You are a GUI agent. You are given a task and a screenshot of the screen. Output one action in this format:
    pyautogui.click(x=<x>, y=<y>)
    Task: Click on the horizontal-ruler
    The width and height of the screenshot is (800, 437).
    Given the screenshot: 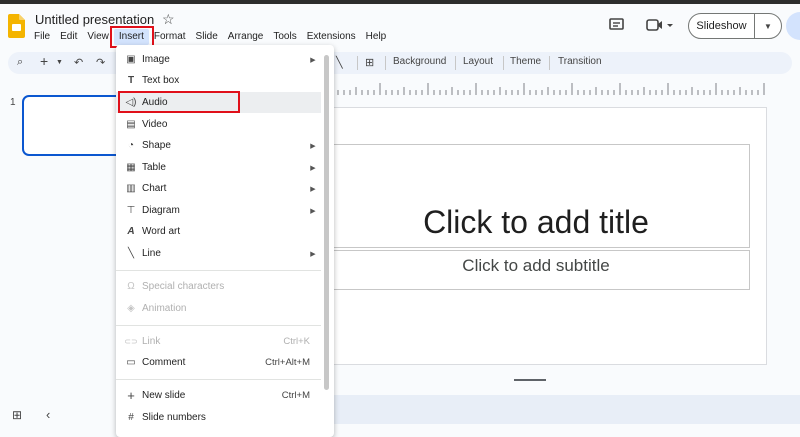 What is the action you would take?
    pyautogui.click(x=548, y=89)
    